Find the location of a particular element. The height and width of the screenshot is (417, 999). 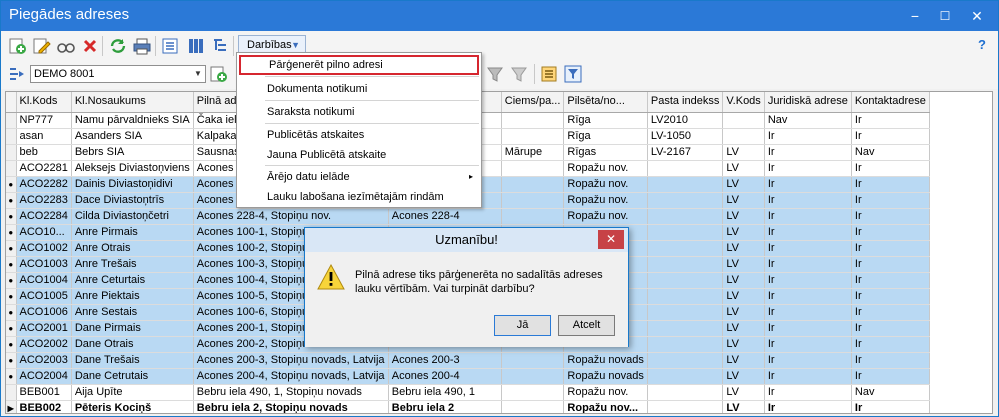

menu-item-bulk-edit-fields: Lauku labošana iezīmētajām rindām is located at coordinates (359, 197).